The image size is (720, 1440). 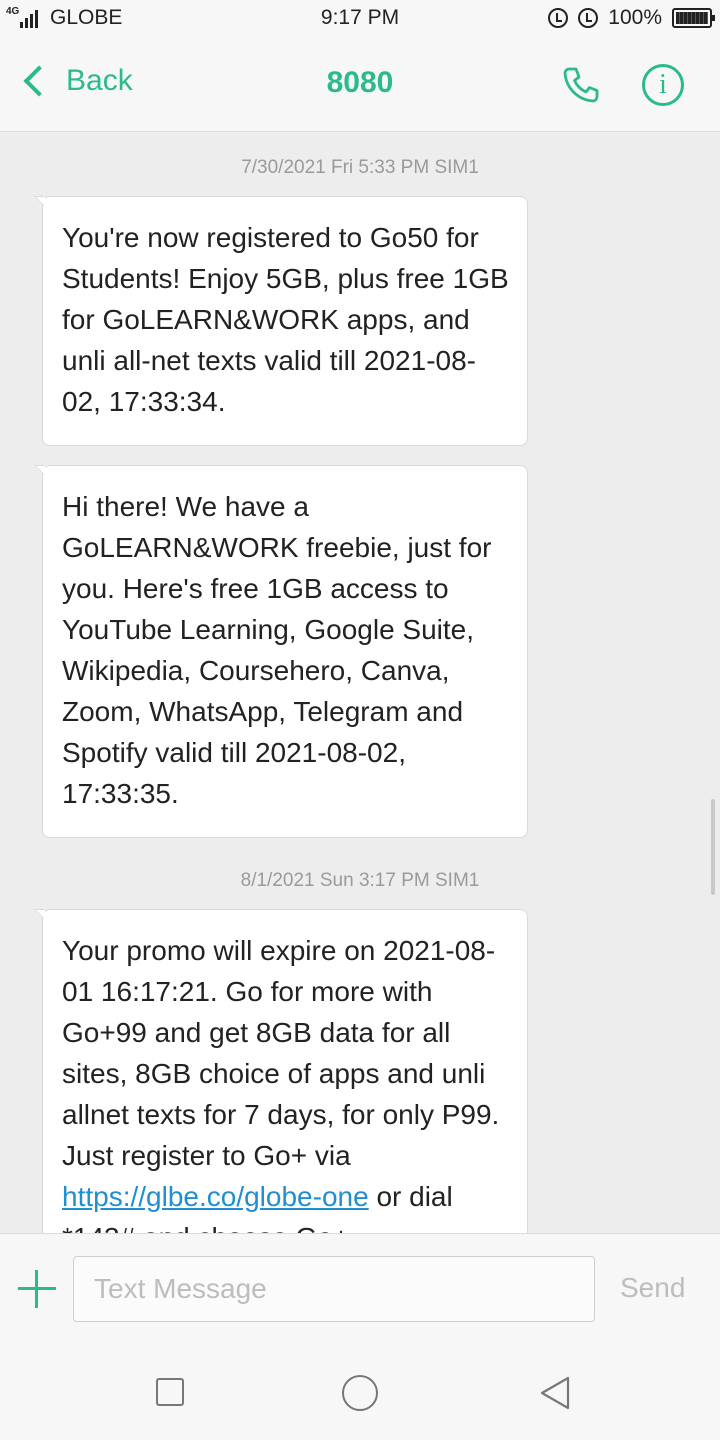 I want to click on alarm-icon, so click(x=588, y=18).